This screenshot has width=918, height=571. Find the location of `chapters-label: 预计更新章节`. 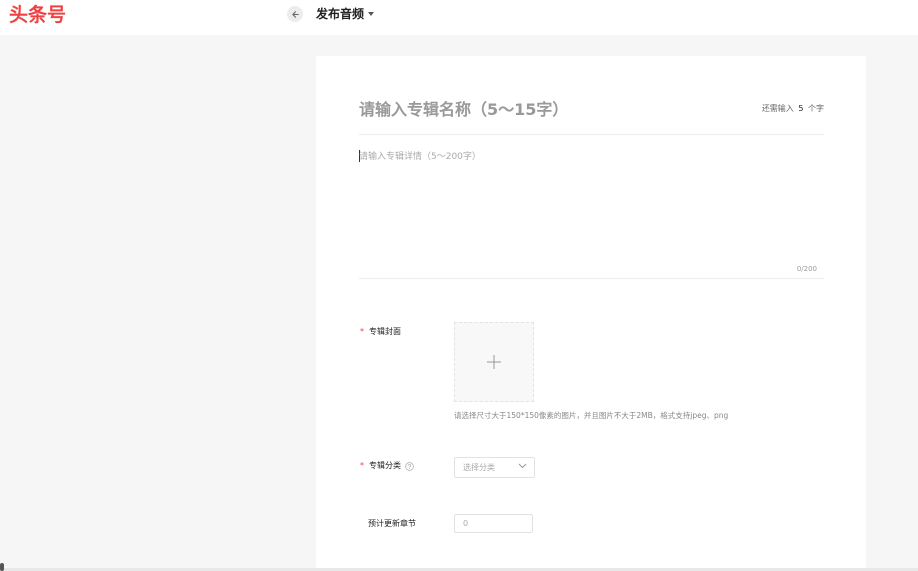

chapters-label: 预计更新章节 is located at coordinates (392, 524).